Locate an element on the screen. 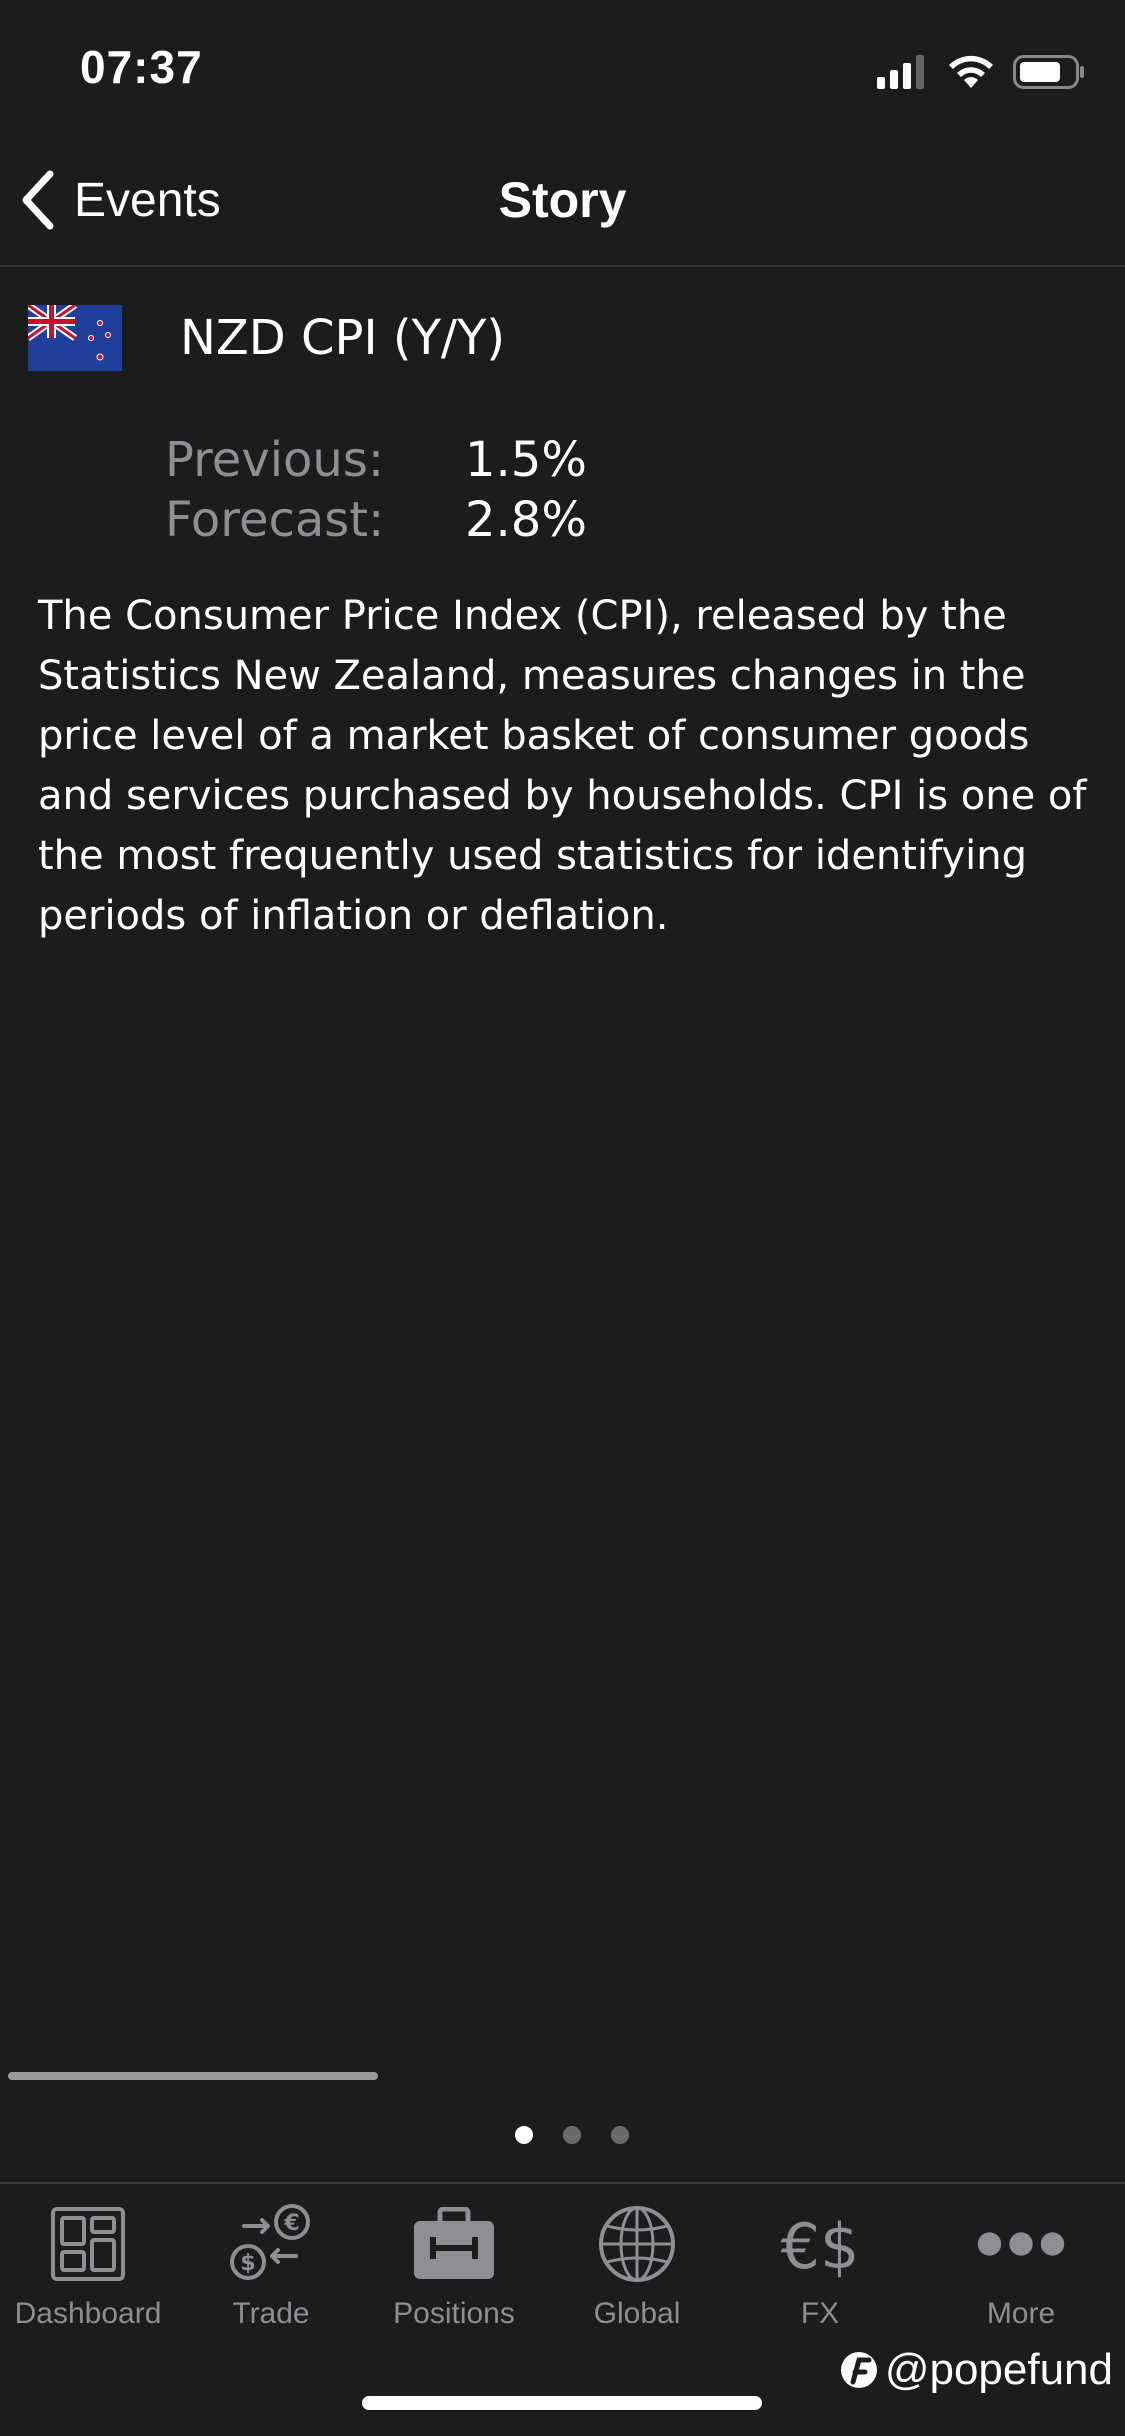 This screenshot has height=2436, width=1125. tab-positions: Positions is located at coordinates (454, 2274).